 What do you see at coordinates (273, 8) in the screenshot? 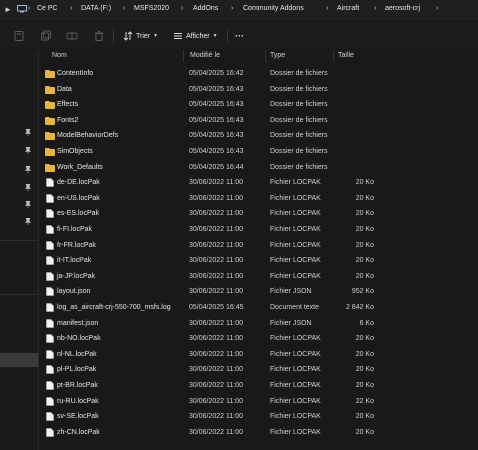
I see `breadcrumb-item: Community Addons` at bounding box center [273, 8].